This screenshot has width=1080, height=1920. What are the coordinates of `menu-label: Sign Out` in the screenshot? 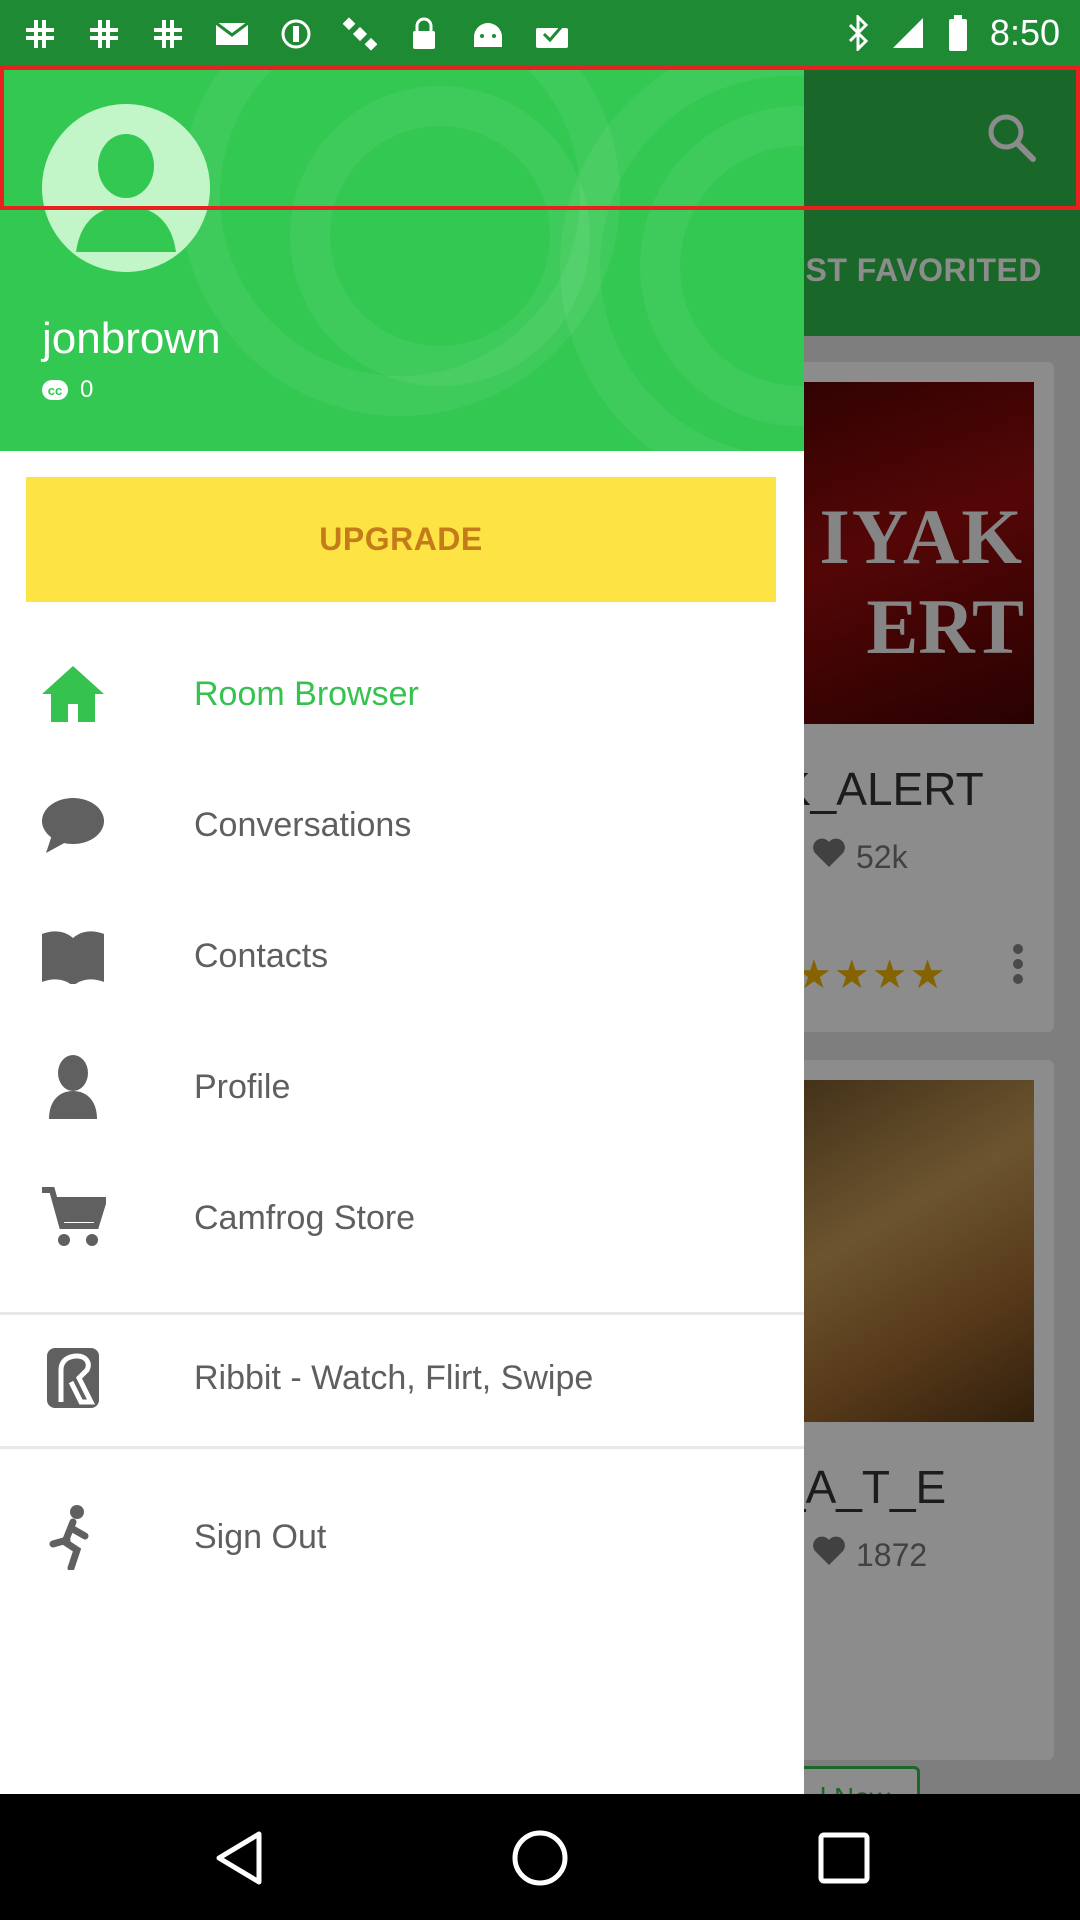 It's located at (260, 1536).